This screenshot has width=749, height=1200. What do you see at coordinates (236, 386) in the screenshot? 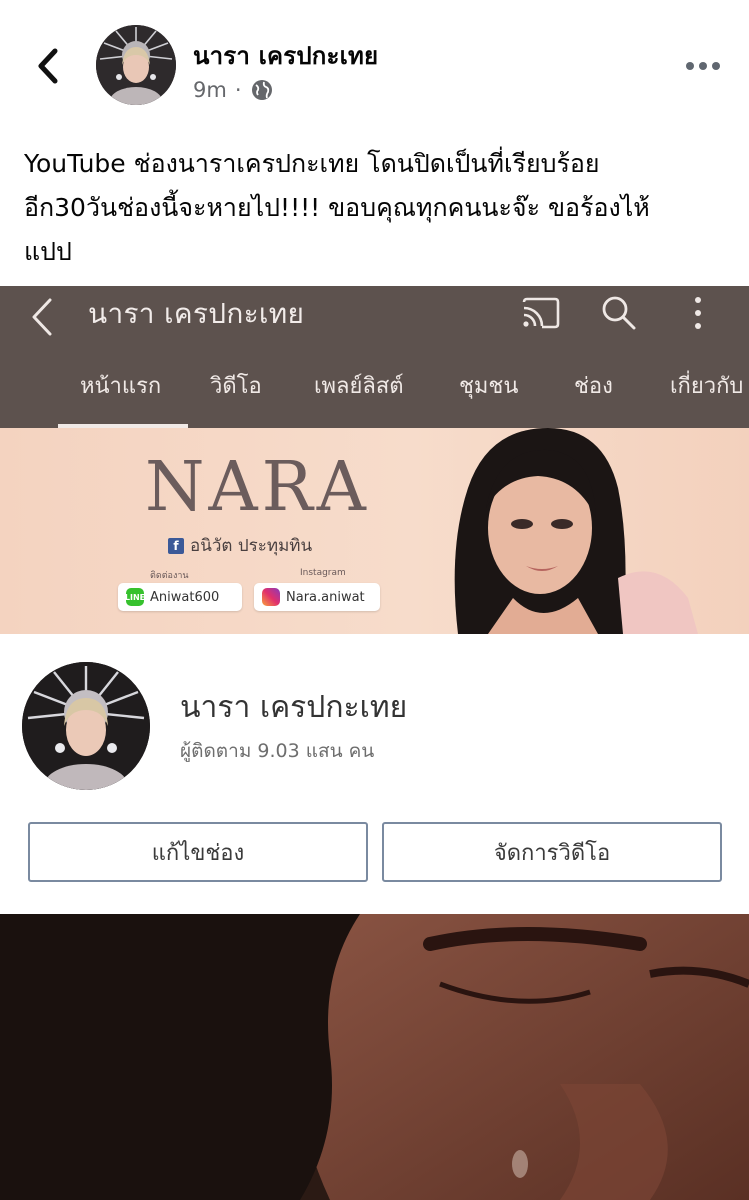
I see `tab-videos: วิดีโอ` at bounding box center [236, 386].